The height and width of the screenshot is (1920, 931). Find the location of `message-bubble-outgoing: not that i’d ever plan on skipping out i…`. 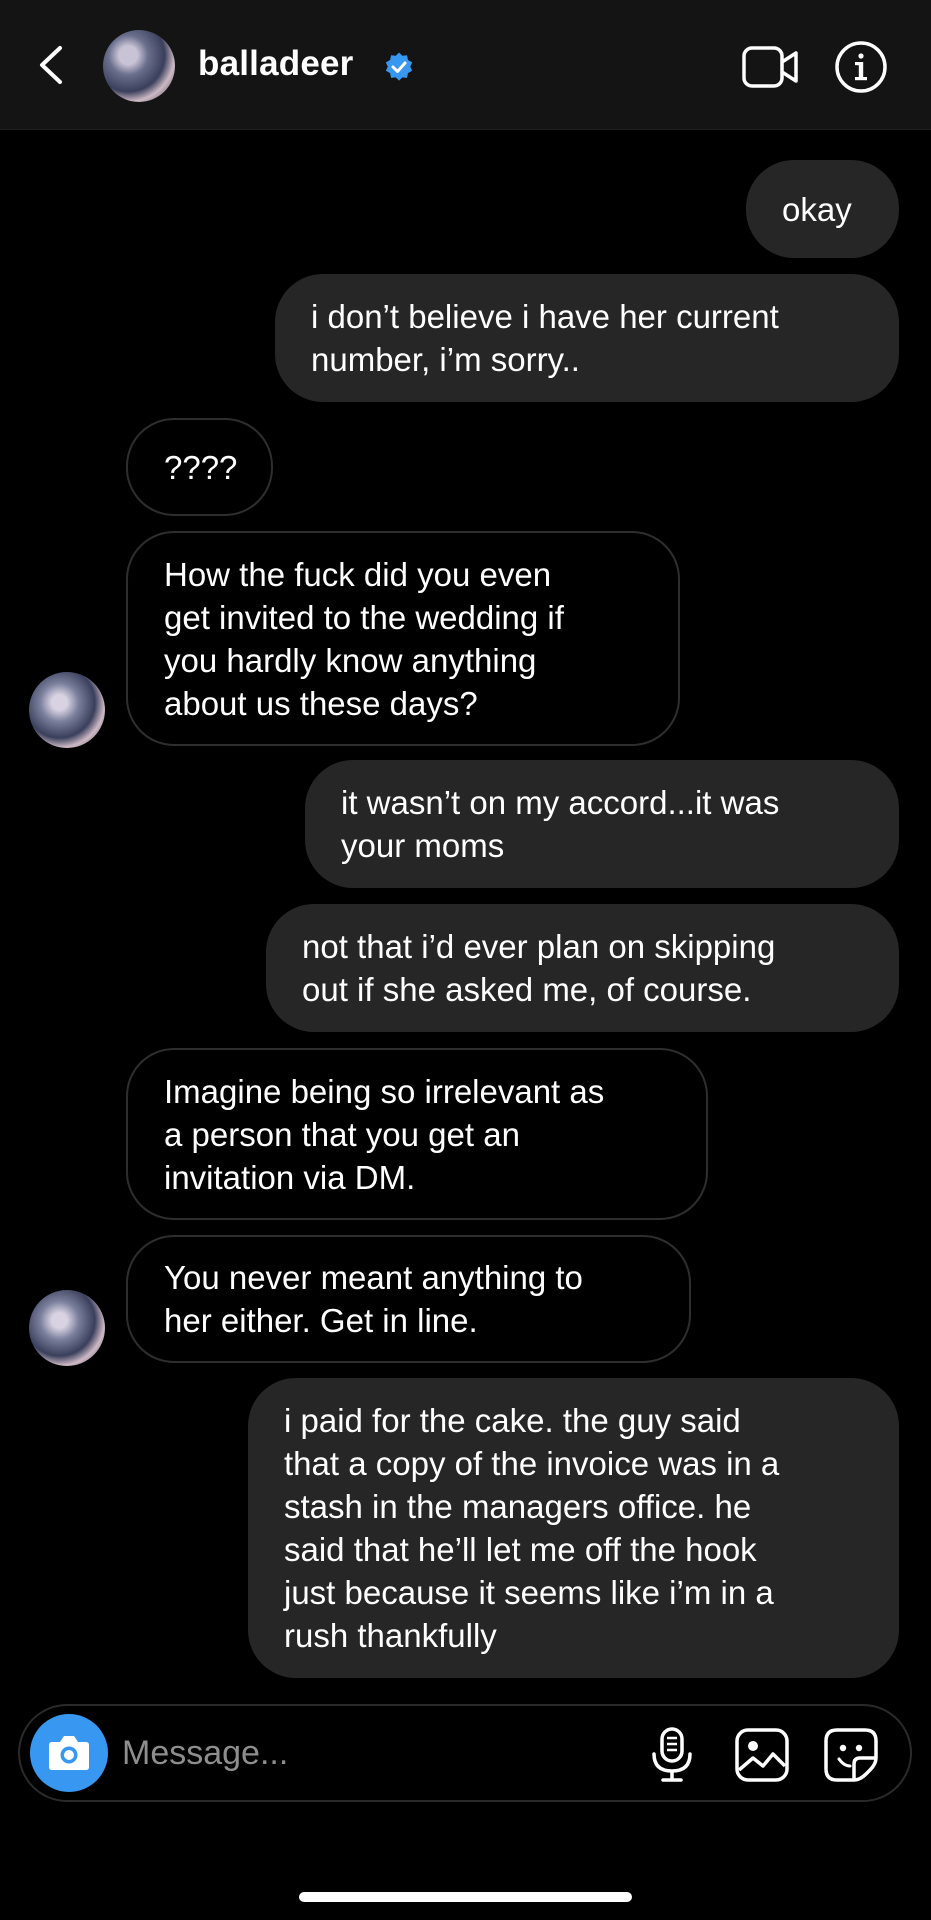

message-bubble-outgoing: not that i’d ever plan on skipping out i… is located at coordinates (582, 968).